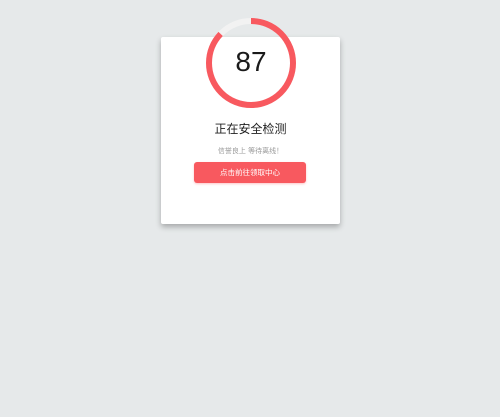 Image resolution: width=500 pixels, height=417 pixels. I want to click on score-value: 87, so click(251, 61).